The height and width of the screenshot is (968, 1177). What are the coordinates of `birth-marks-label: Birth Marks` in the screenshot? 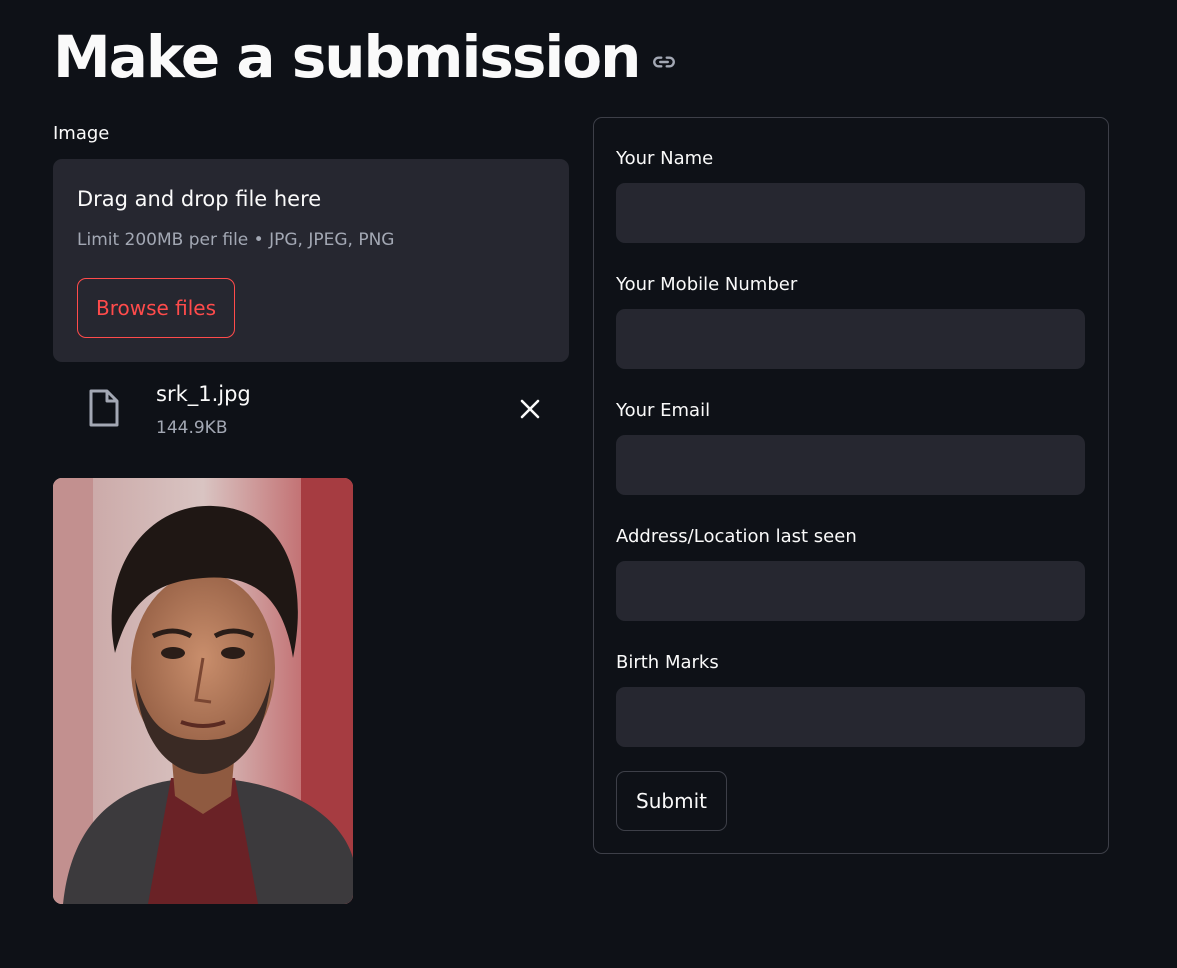 It's located at (667, 662).